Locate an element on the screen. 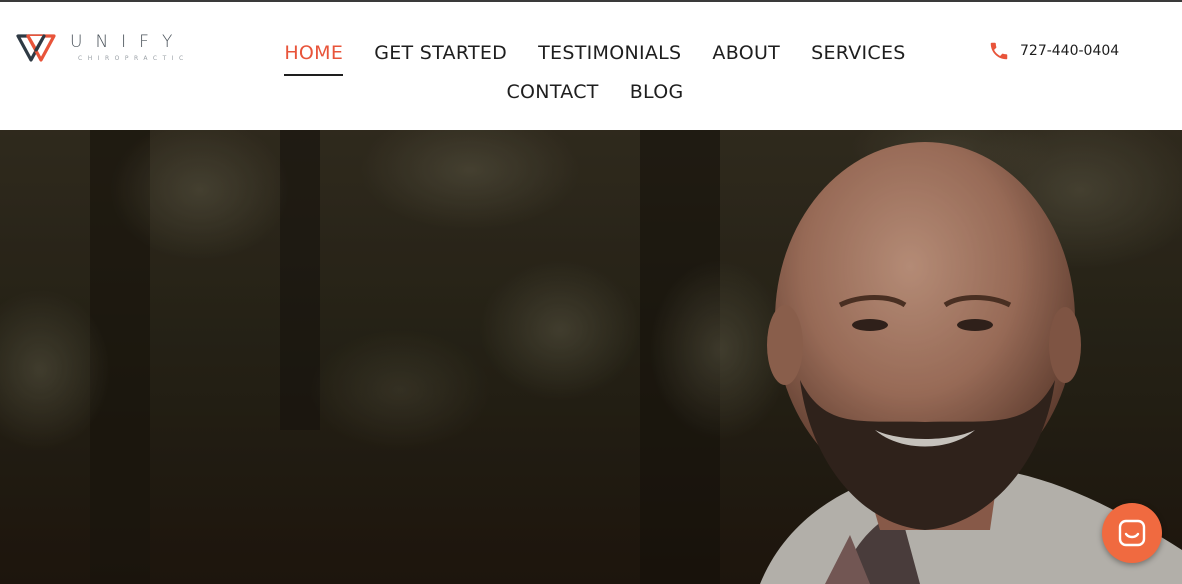 The width and height of the screenshot is (1182, 584). phone-icon is located at coordinates (999, 51).